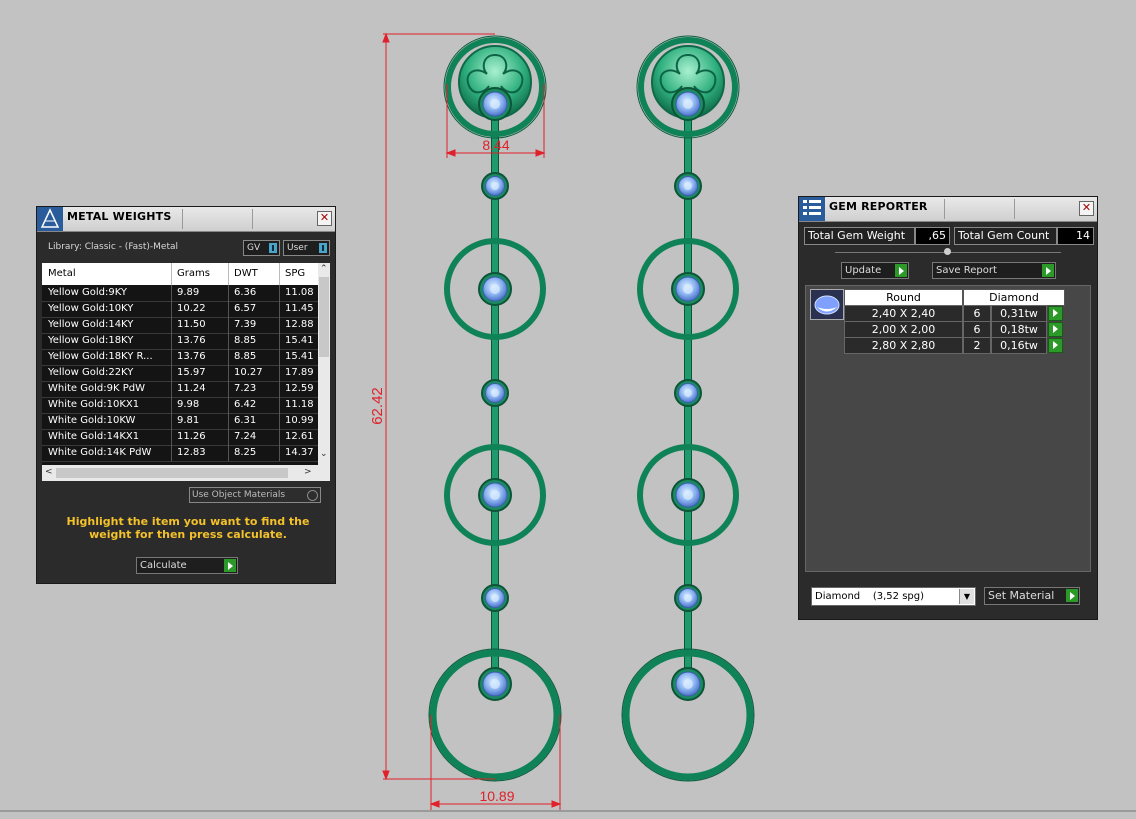  What do you see at coordinates (180, 405) in the screenshot?
I see `table-row: White Gold:10KX1 9.98 6.42 11.18` at bounding box center [180, 405].